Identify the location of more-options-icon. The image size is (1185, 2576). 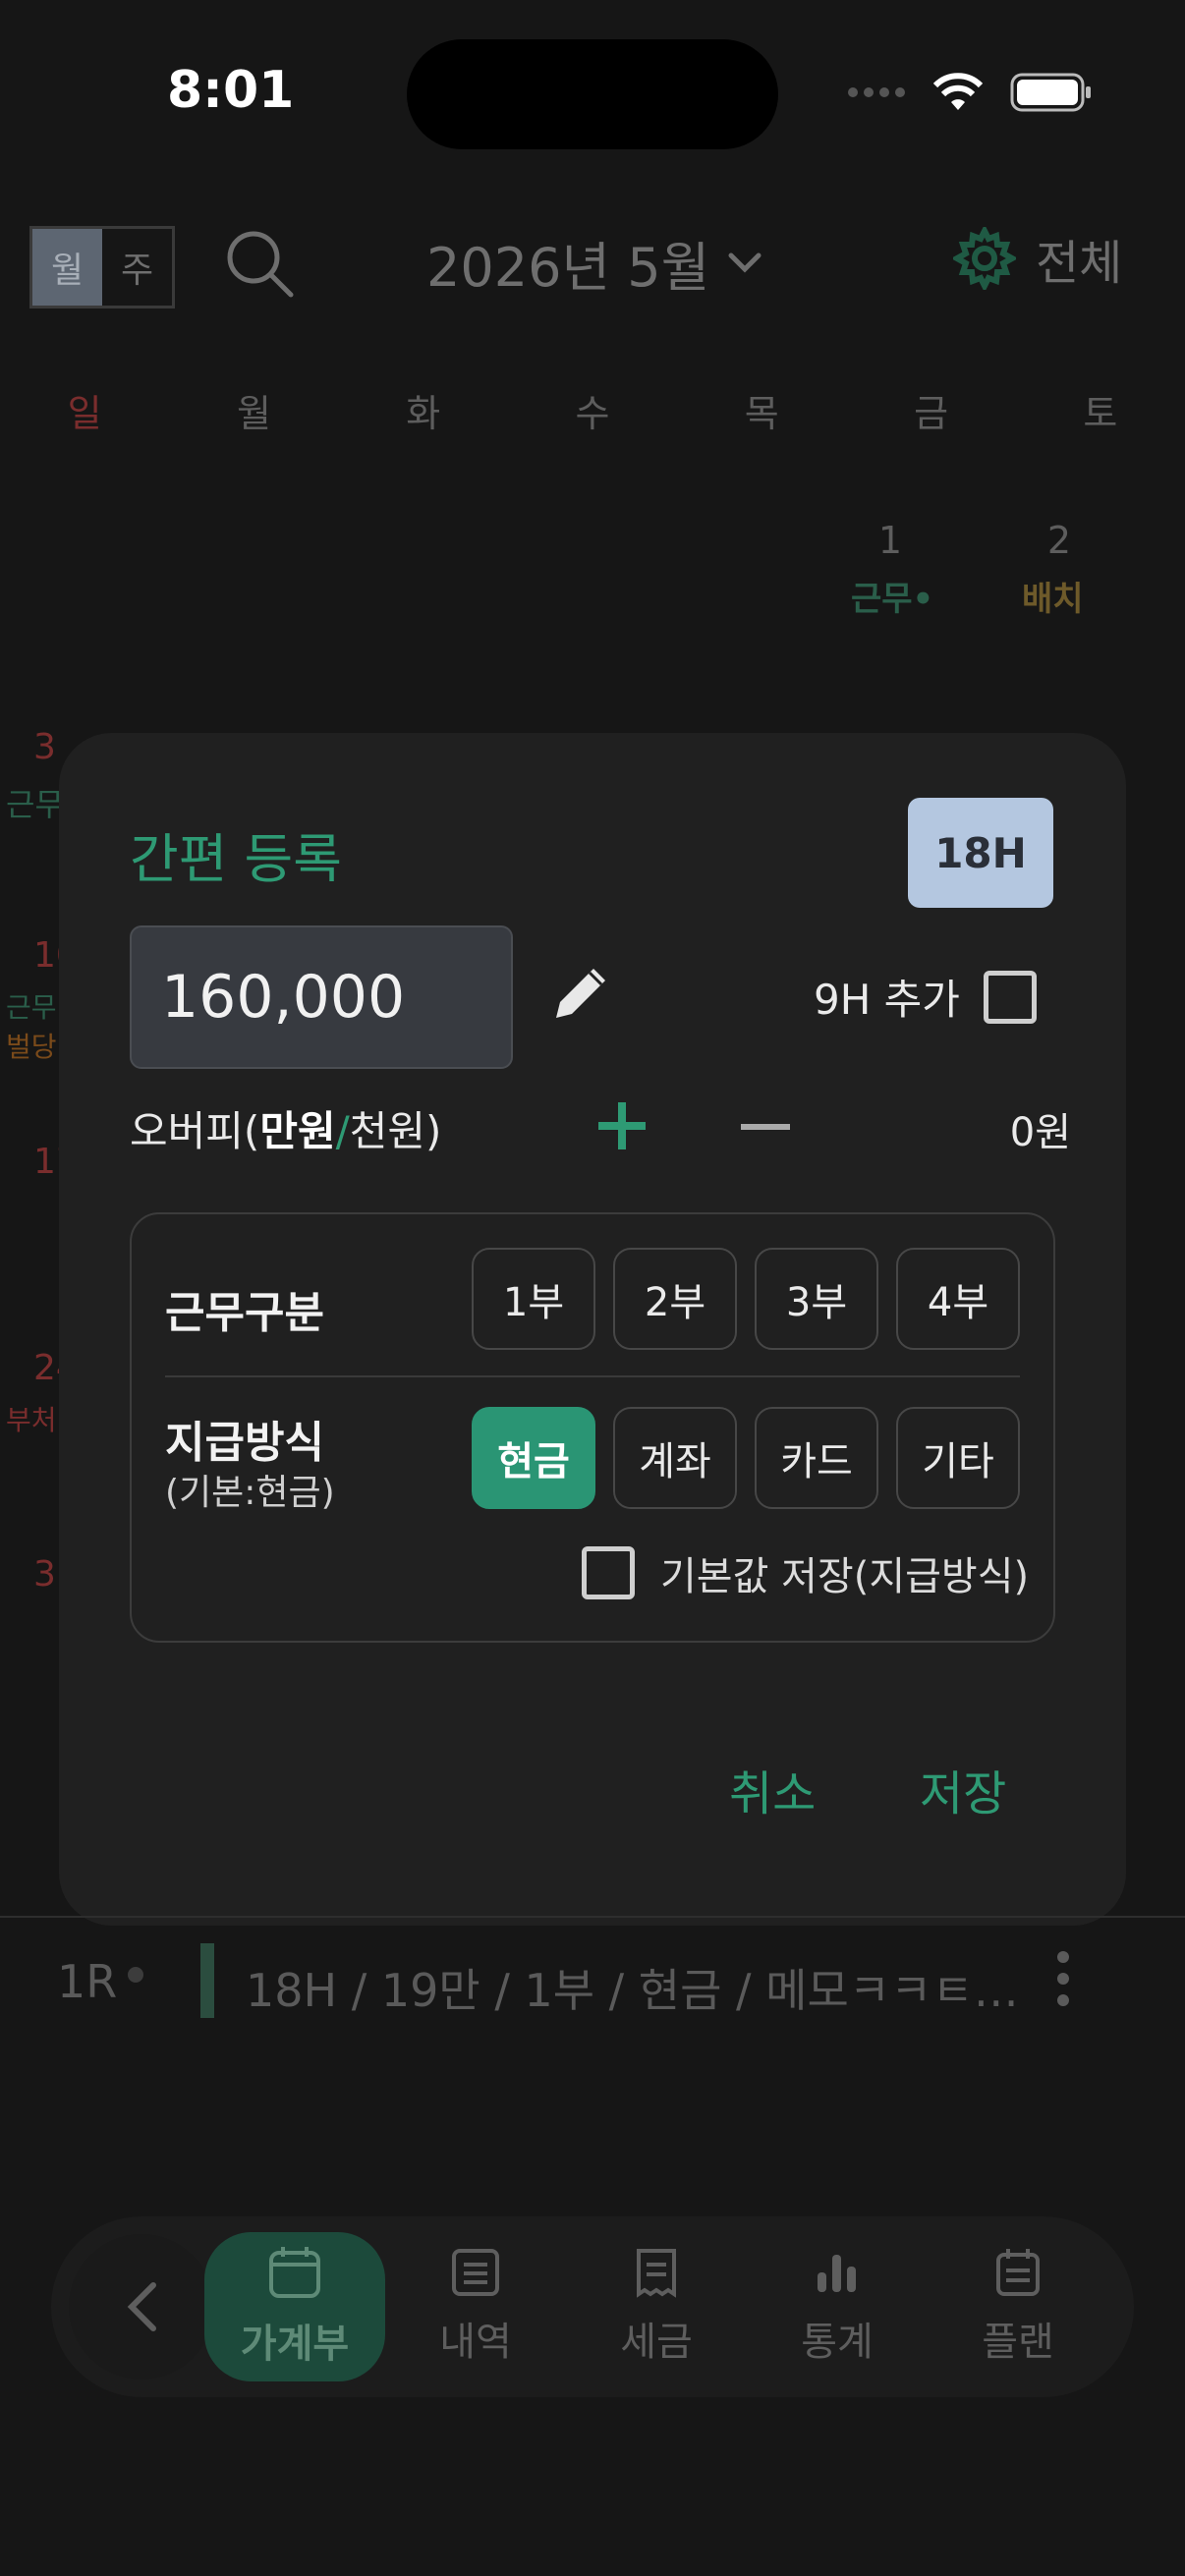
(1063, 1978).